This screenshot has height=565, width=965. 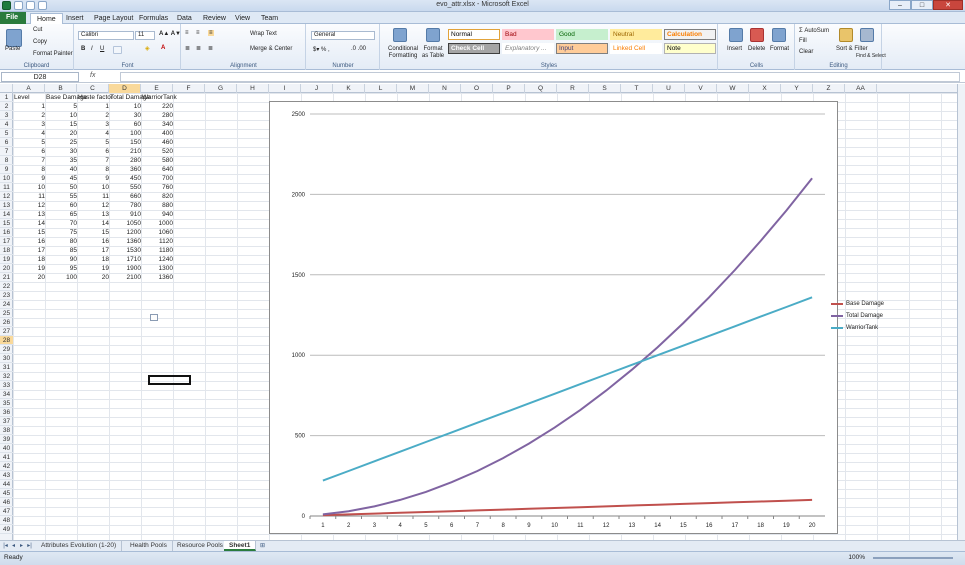 What do you see at coordinates (157, 106) in the screenshot?
I see `table-cell: 220` at bounding box center [157, 106].